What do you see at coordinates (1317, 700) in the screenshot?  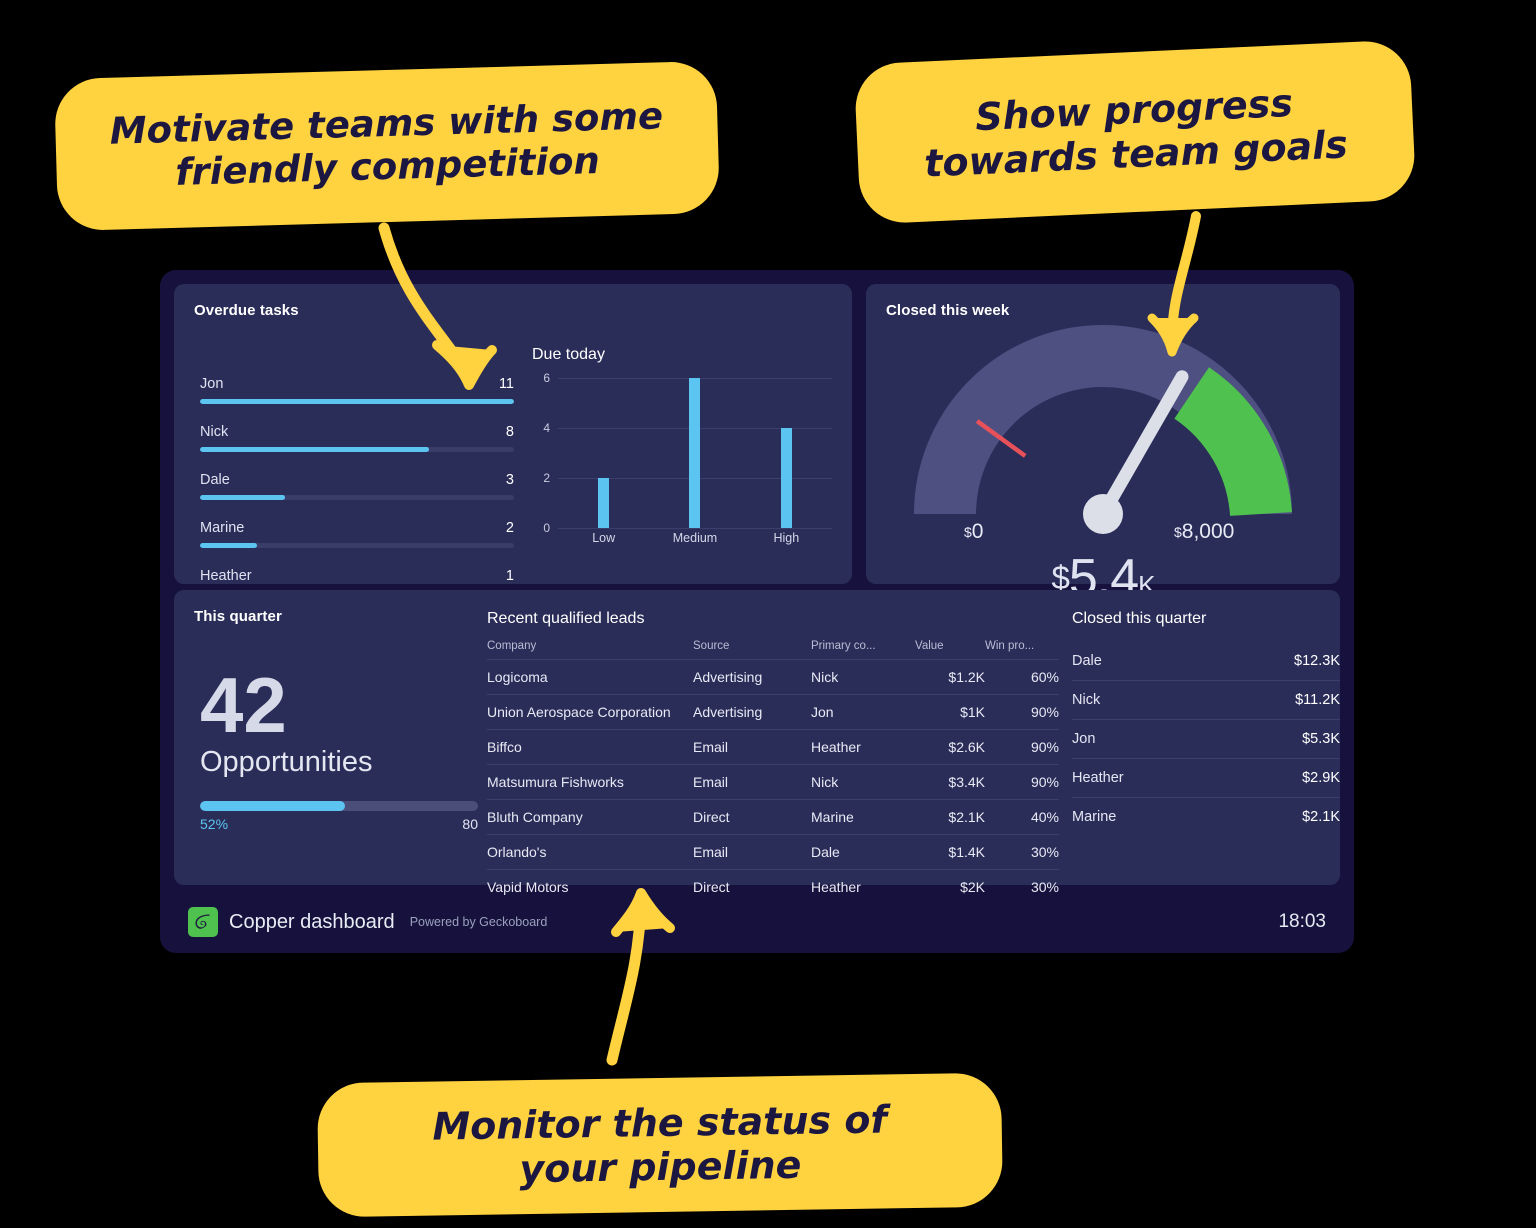 I see `list-item-value: $11.2K` at bounding box center [1317, 700].